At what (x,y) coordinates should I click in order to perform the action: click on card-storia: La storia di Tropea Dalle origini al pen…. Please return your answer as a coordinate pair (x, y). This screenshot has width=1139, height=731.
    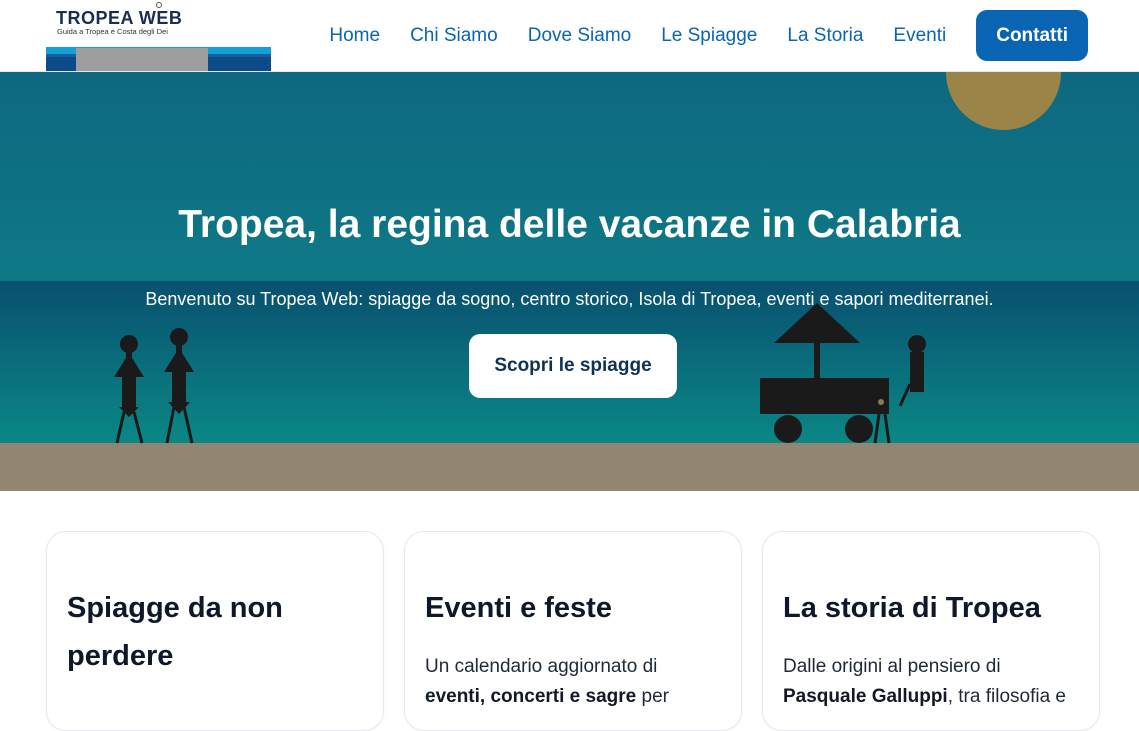
    Looking at the image, I should click on (931, 631).